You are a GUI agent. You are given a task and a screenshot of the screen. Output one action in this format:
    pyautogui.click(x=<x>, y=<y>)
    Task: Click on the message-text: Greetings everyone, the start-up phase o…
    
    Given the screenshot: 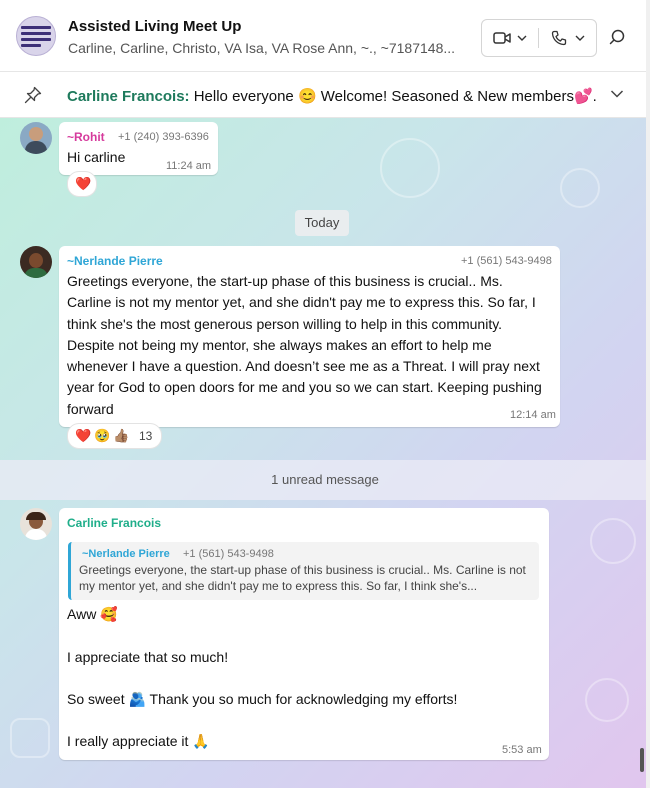 What is the action you would take?
    pyautogui.click(x=304, y=345)
    